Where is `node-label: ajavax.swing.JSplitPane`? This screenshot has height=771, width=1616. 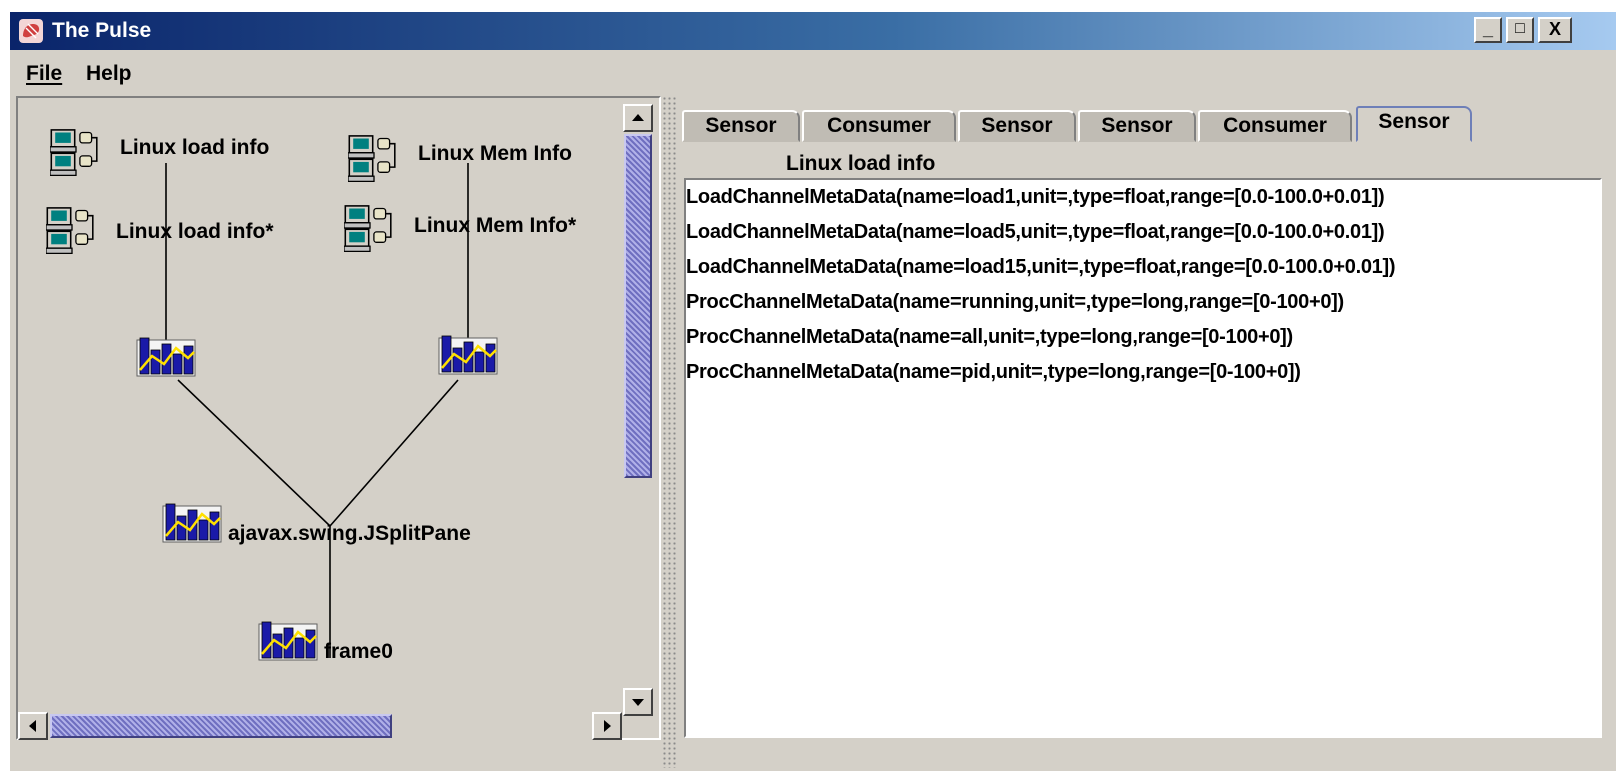 node-label: ajavax.swing.JSplitPane is located at coordinates (349, 533).